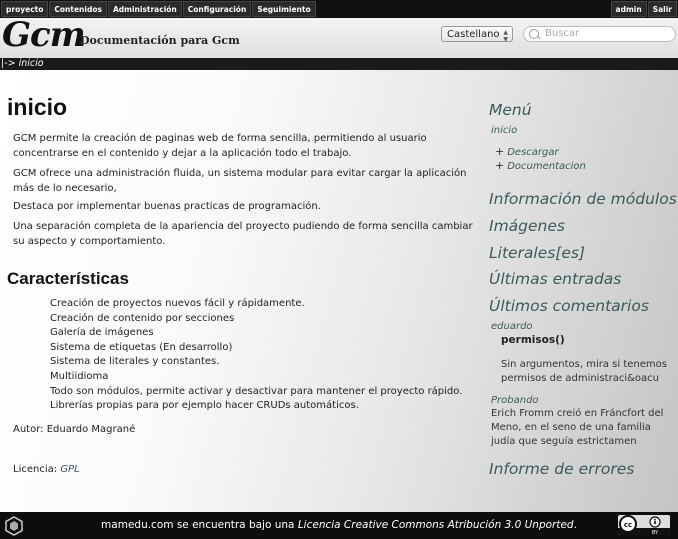  What do you see at coordinates (141, 347) in the screenshot?
I see `feature-item: Sistema de etiquetas (En desarrollo)` at bounding box center [141, 347].